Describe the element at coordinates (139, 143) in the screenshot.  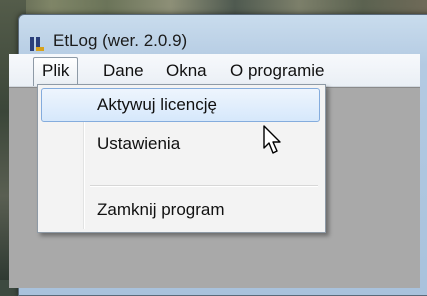
I see `menu-item-label: Ustawienia` at that location.